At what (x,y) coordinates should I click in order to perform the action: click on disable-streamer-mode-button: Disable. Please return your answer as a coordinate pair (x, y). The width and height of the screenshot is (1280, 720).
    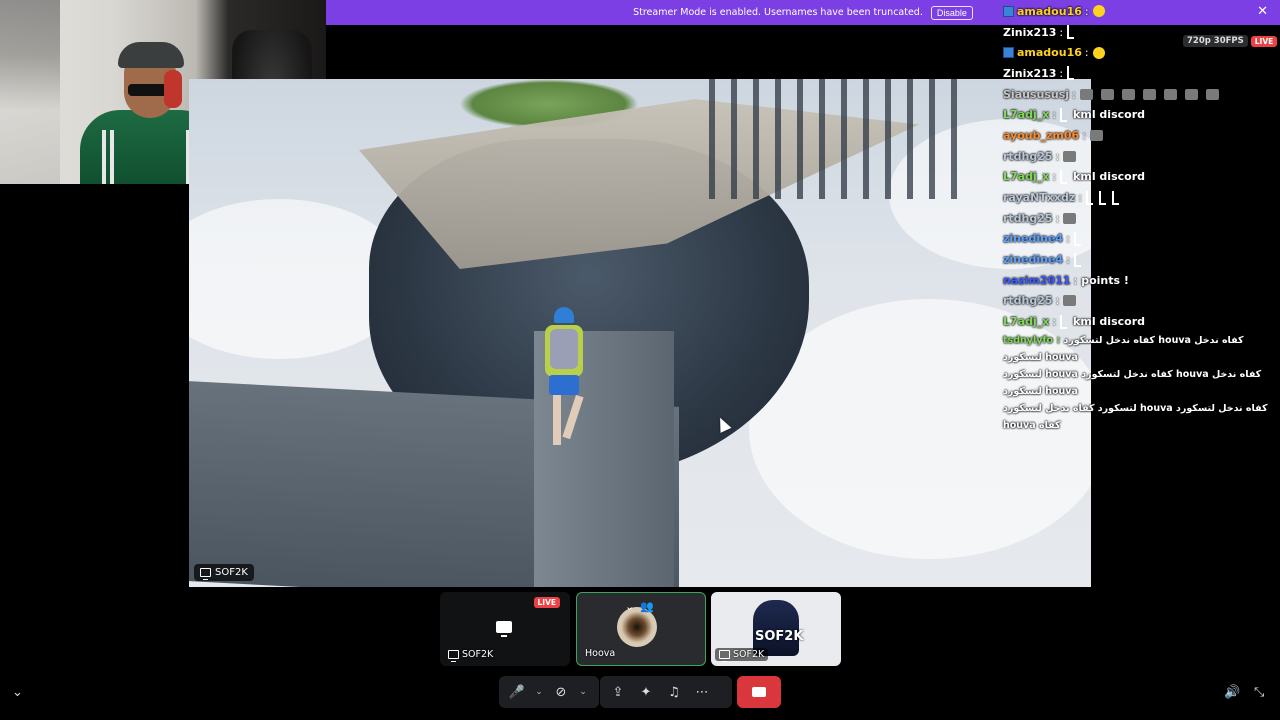
    Looking at the image, I should click on (951, 12).